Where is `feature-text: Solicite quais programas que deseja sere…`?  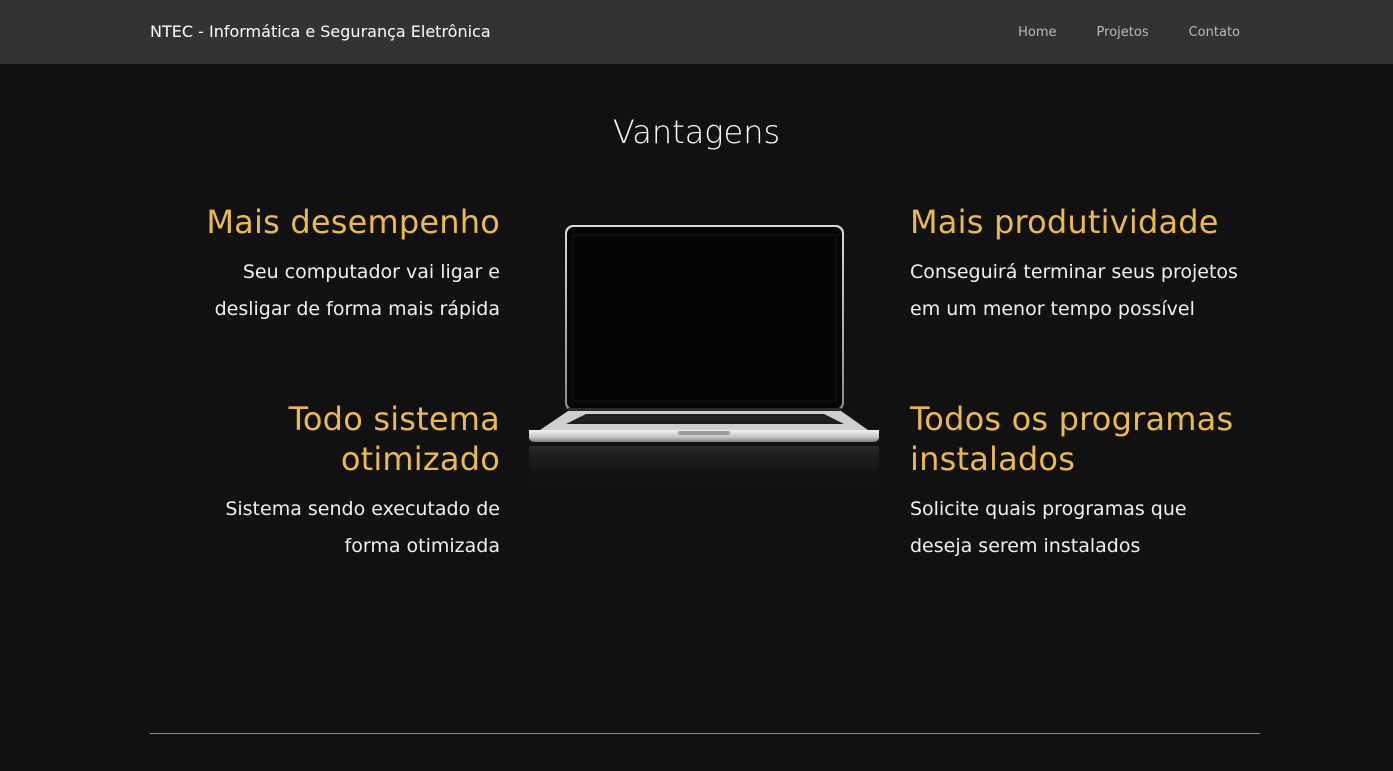 feature-text: Solicite quais programas que deseja sere… is located at coordinates (1048, 527).